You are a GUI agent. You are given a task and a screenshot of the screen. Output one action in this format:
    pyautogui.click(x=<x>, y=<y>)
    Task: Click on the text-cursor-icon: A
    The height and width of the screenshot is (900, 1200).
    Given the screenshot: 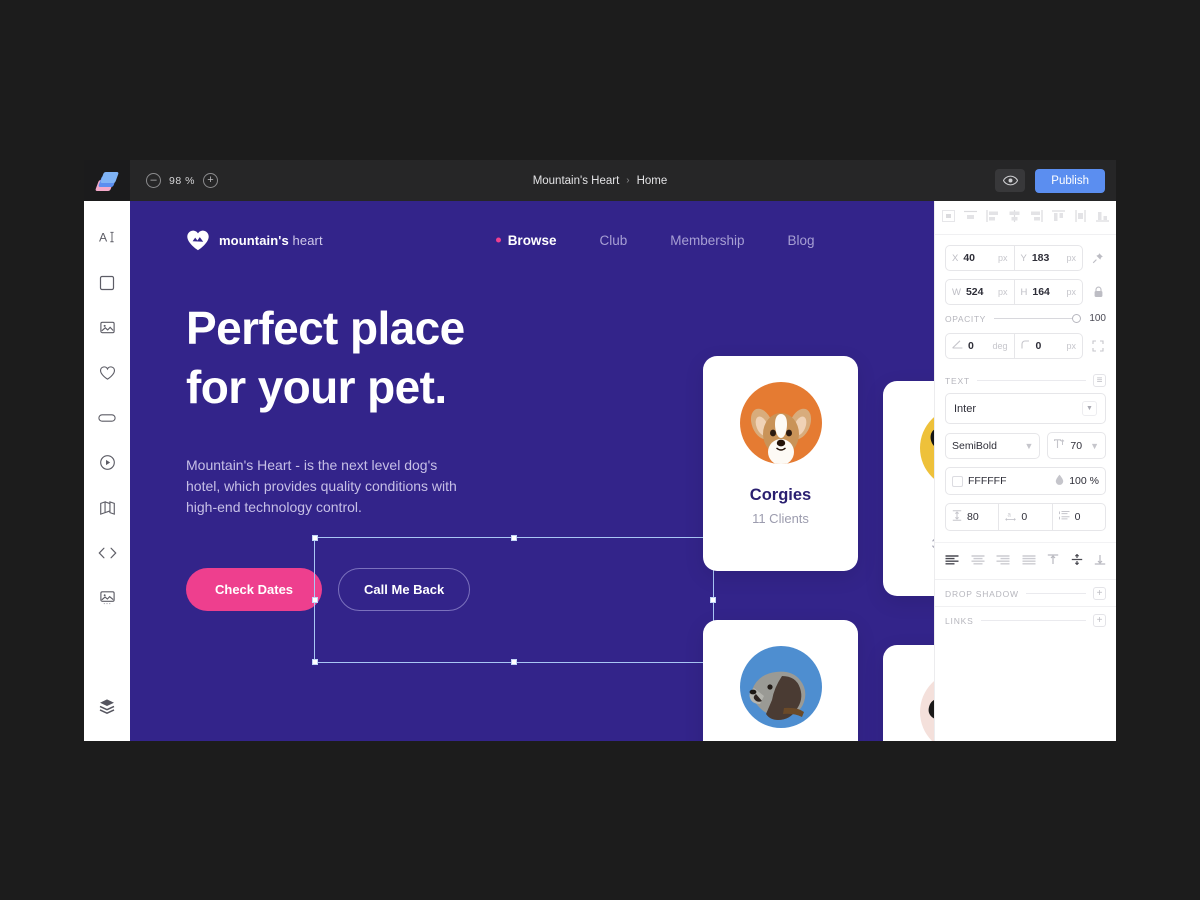 What is the action you would take?
    pyautogui.click(x=106, y=237)
    